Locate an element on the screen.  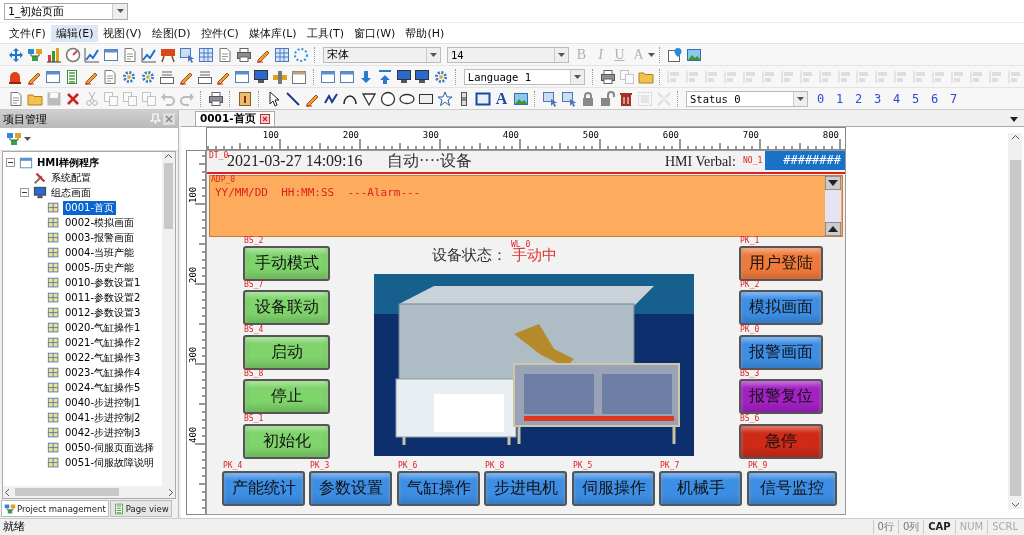
number-field-icon is located at coordinates (166, 76).